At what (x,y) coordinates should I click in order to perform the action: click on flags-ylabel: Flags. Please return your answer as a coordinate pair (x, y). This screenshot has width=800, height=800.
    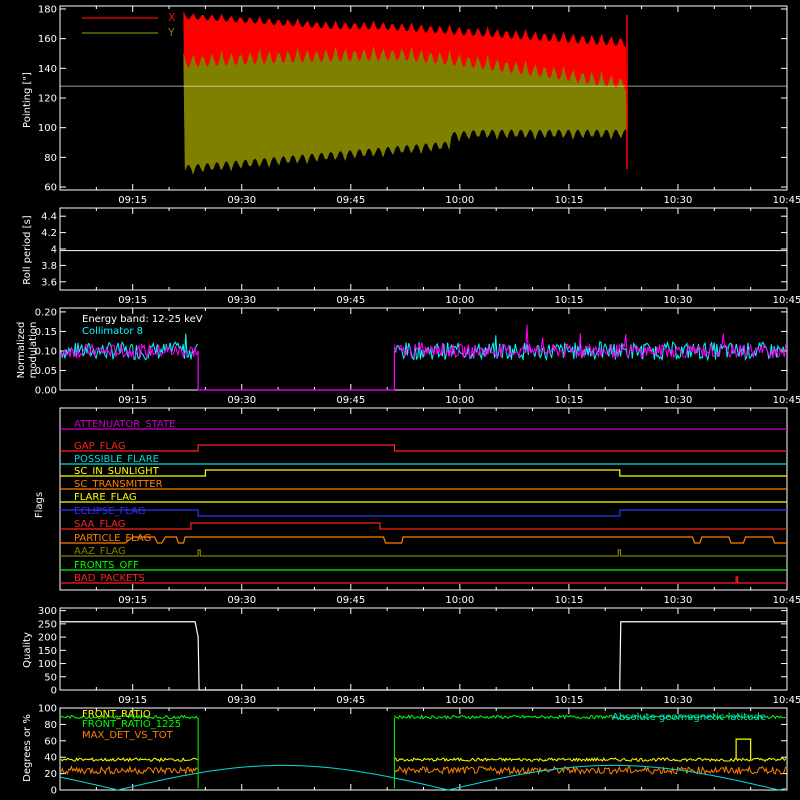
    Looking at the image, I should click on (39, 505).